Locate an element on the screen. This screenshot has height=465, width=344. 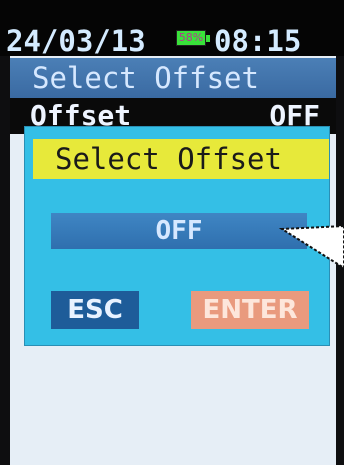
dialog-title-bar: Select Offset is located at coordinates (181, 159).